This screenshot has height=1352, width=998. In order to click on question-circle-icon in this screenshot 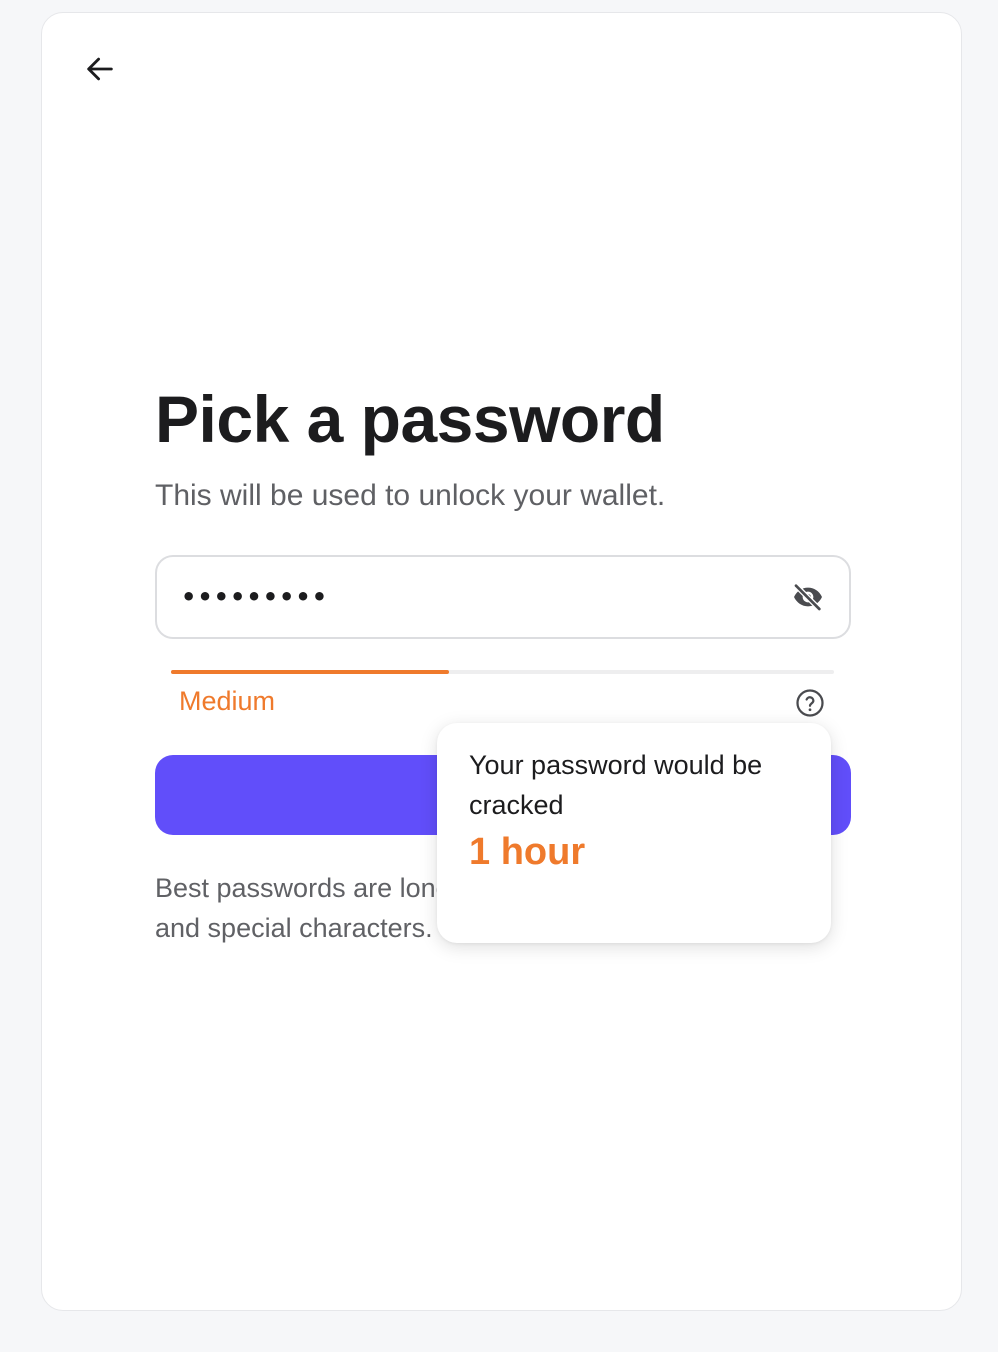, I will do `click(810, 703)`.